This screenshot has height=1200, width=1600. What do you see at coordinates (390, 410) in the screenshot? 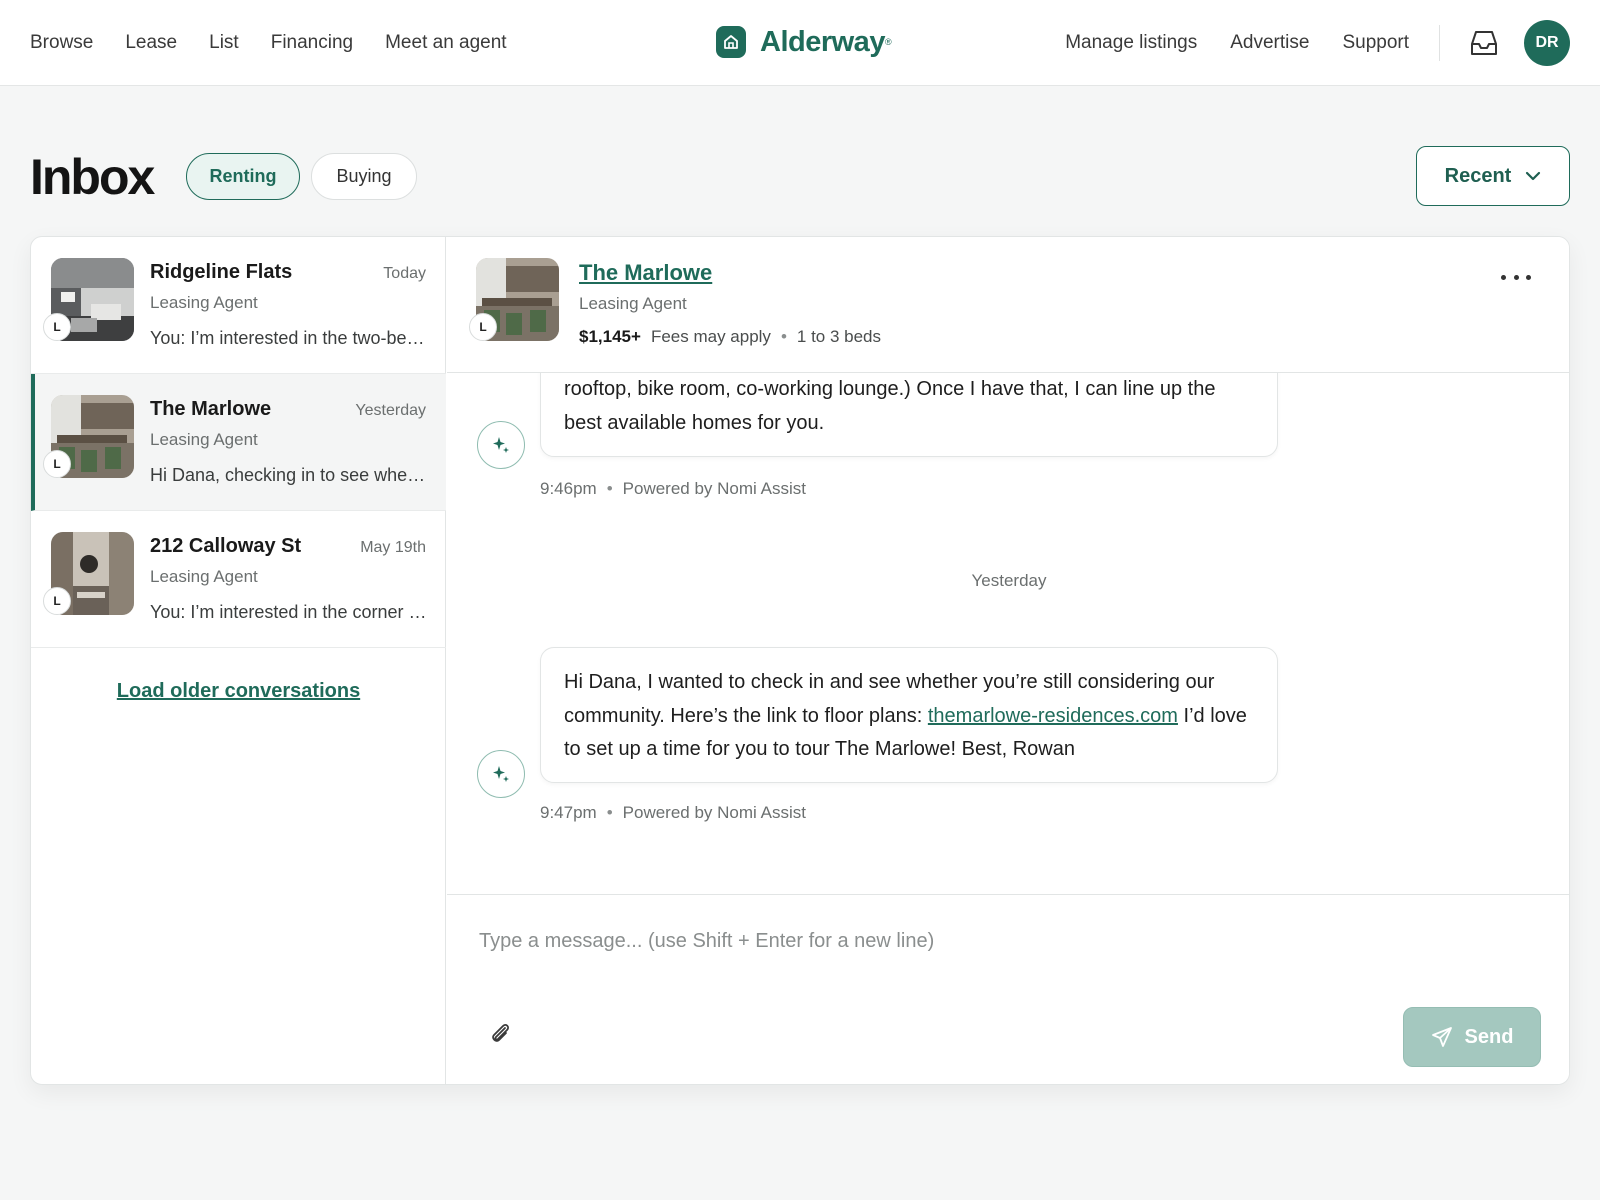
I see `conversation-date: Yesterday` at bounding box center [390, 410].